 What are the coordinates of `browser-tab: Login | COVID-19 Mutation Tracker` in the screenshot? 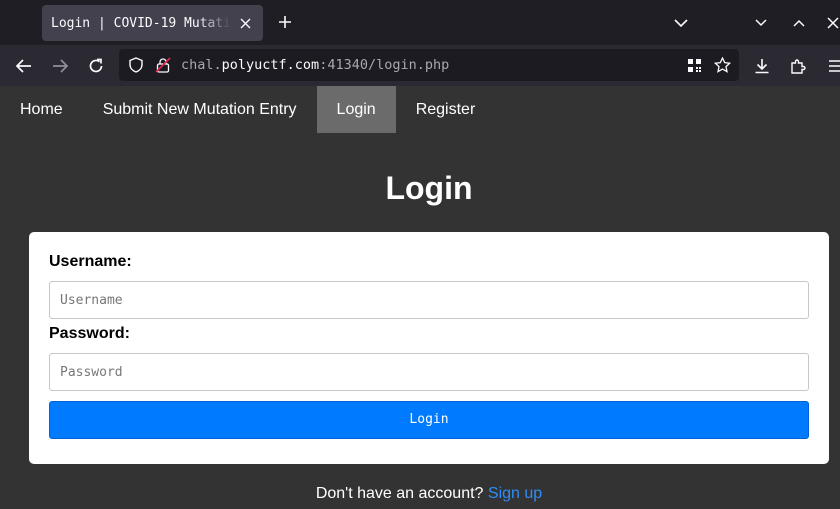 It's located at (152, 23).